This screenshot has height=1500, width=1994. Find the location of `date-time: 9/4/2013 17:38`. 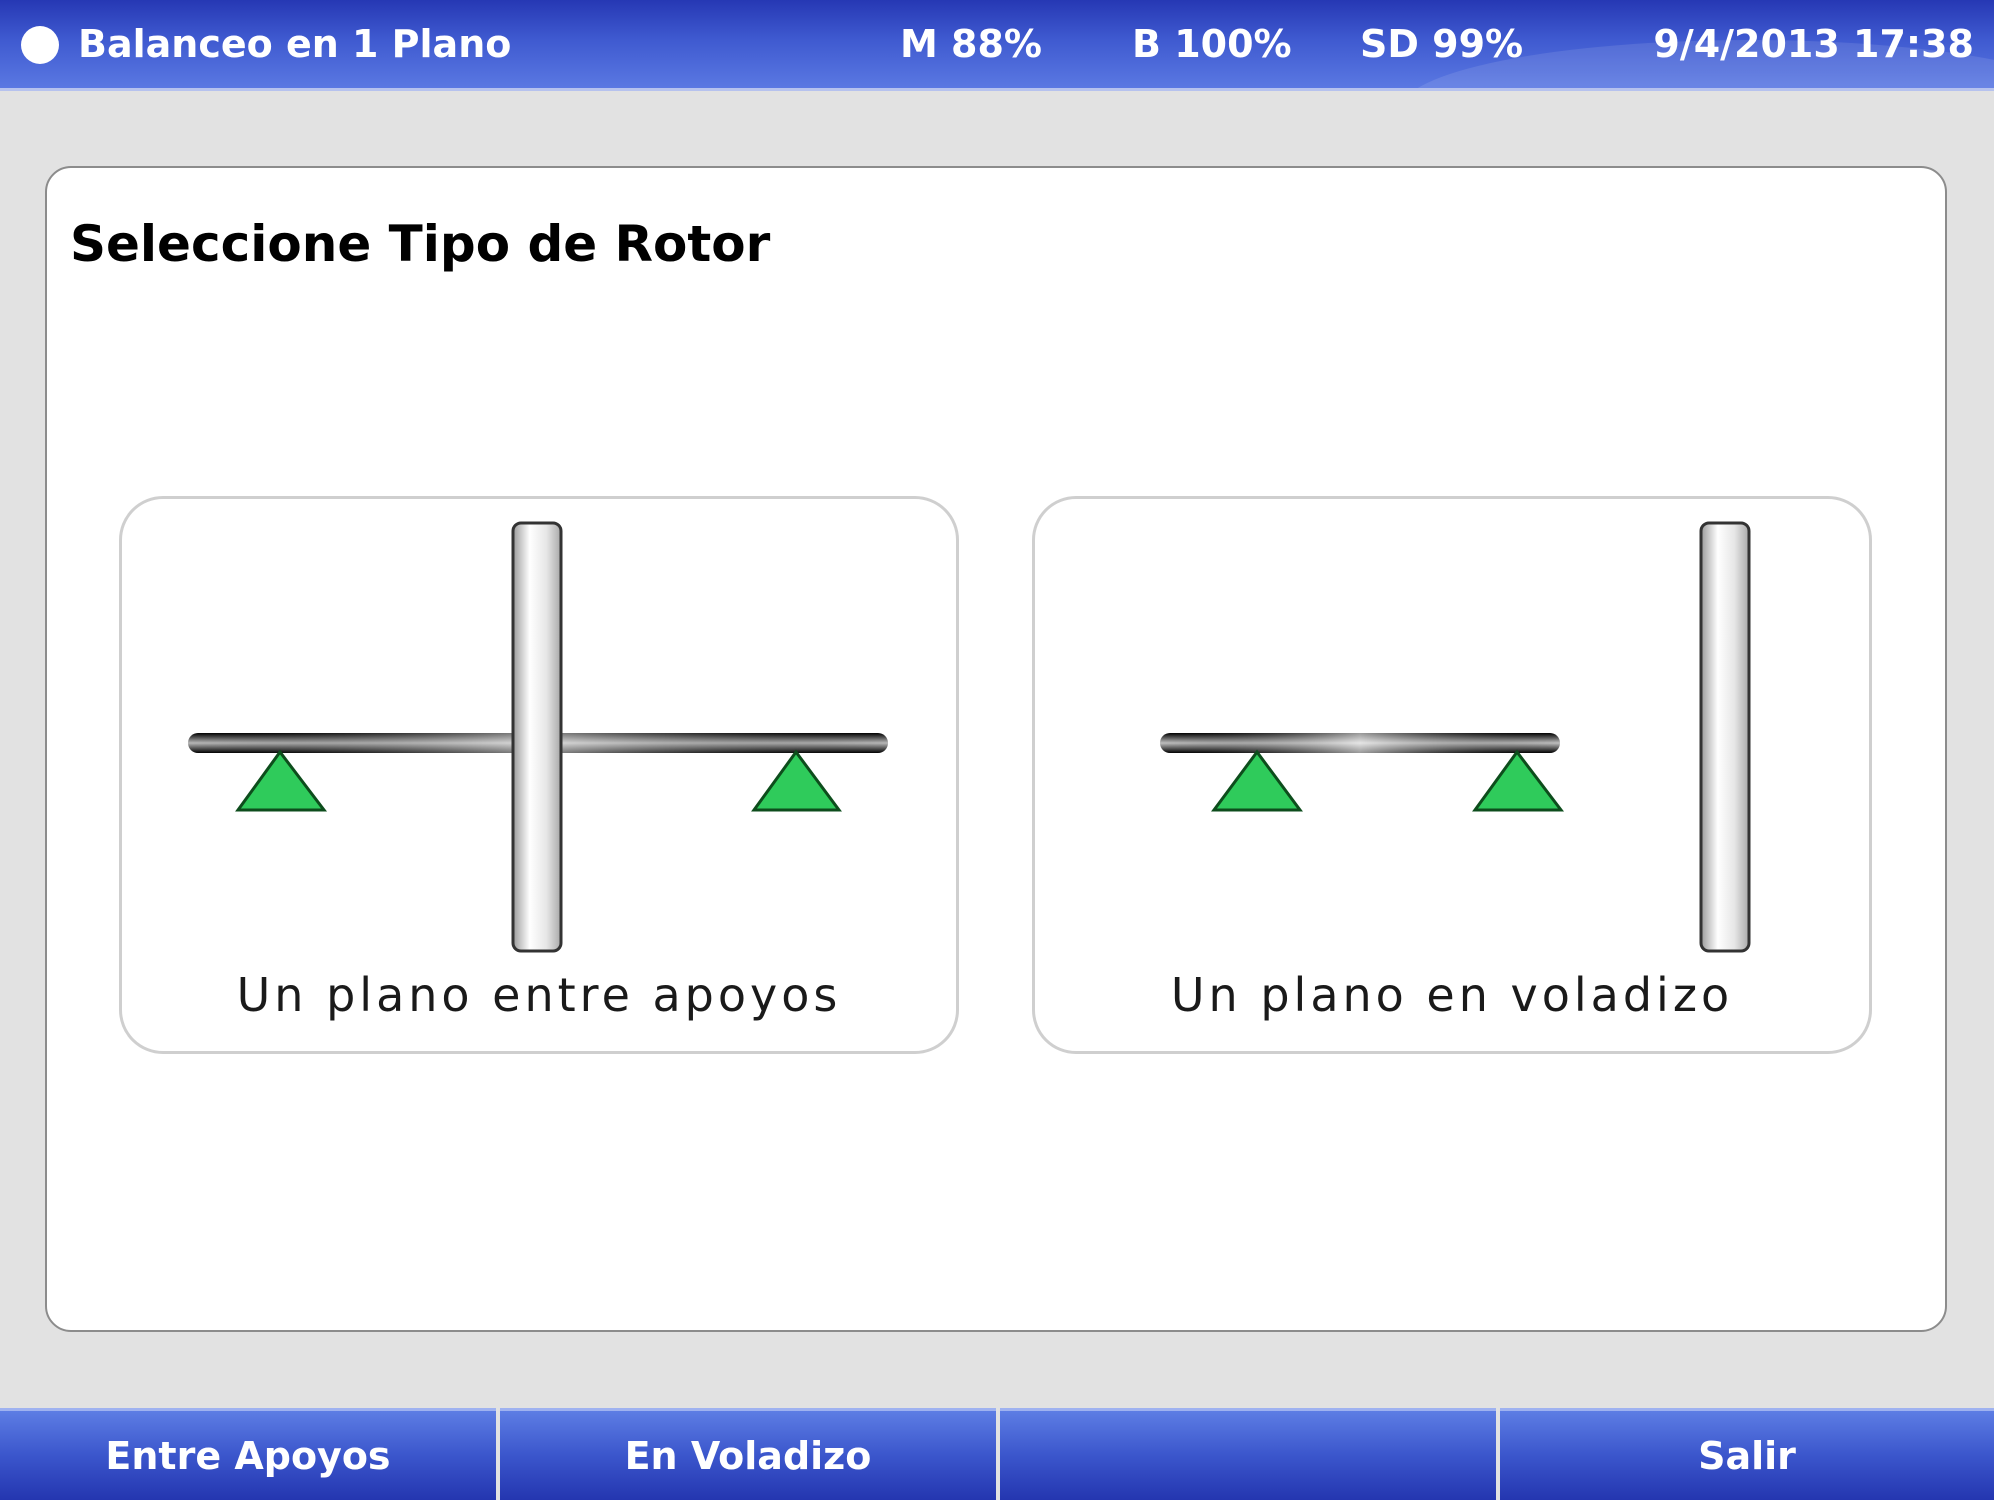

date-time: 9/4/2013 17:38 is located at coordinates (1813, 44).